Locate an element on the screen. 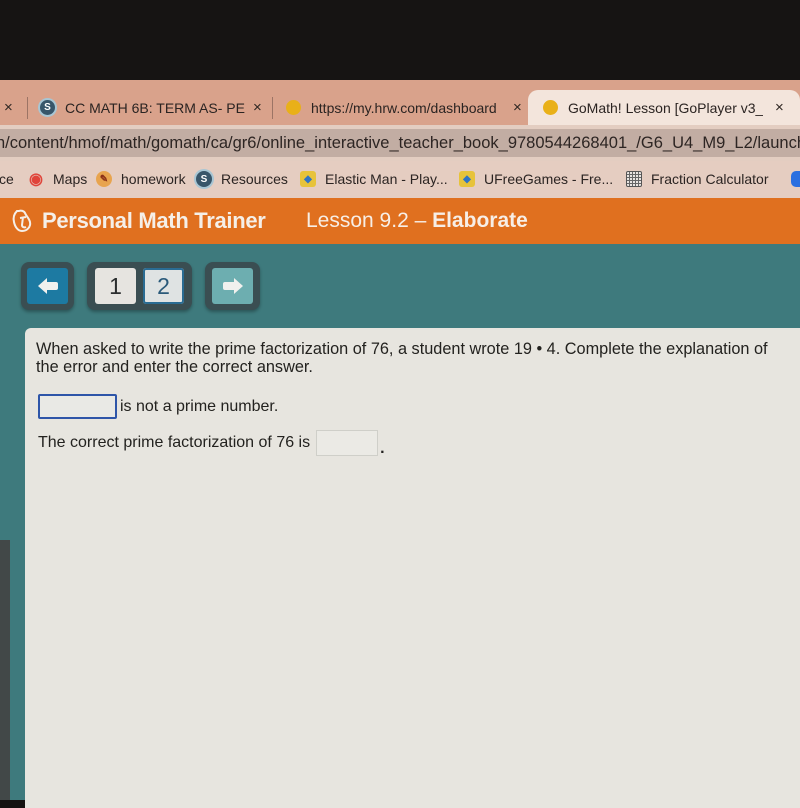 The image size is (800, 808). tab-partial: × is located at coordinates (8, 107).